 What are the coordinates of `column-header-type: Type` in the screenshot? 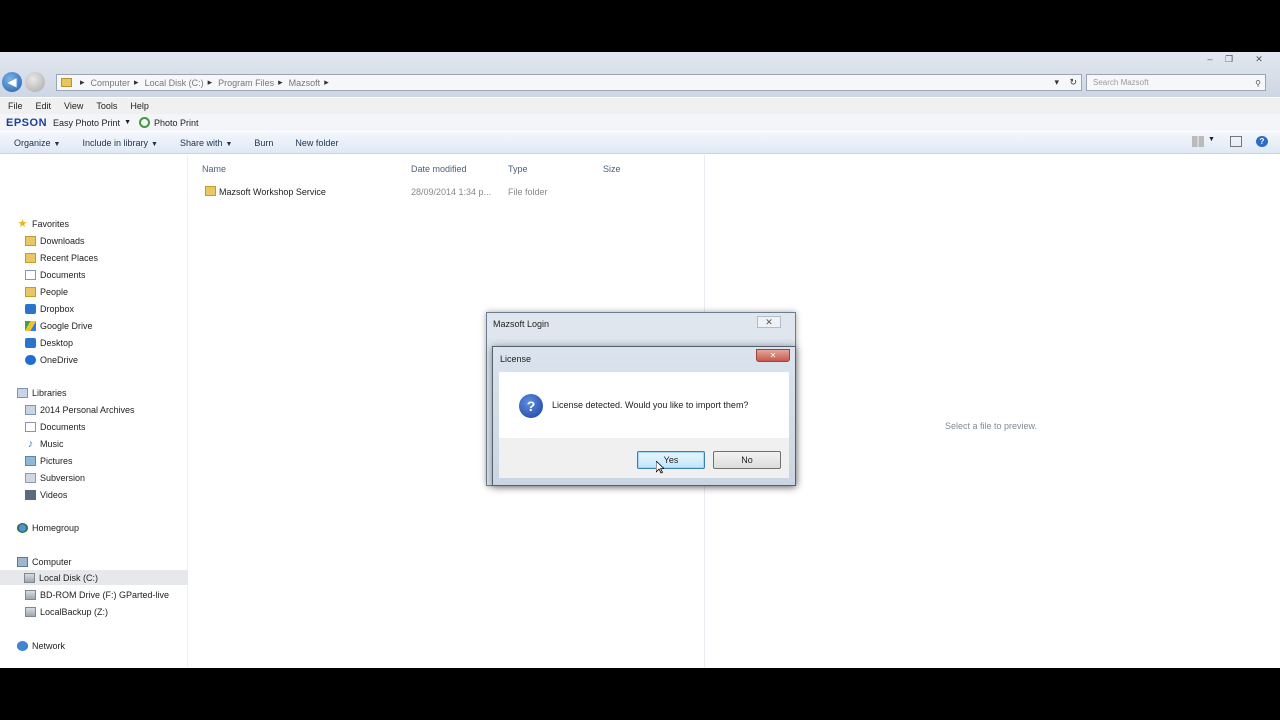 It's located at (518, 169).